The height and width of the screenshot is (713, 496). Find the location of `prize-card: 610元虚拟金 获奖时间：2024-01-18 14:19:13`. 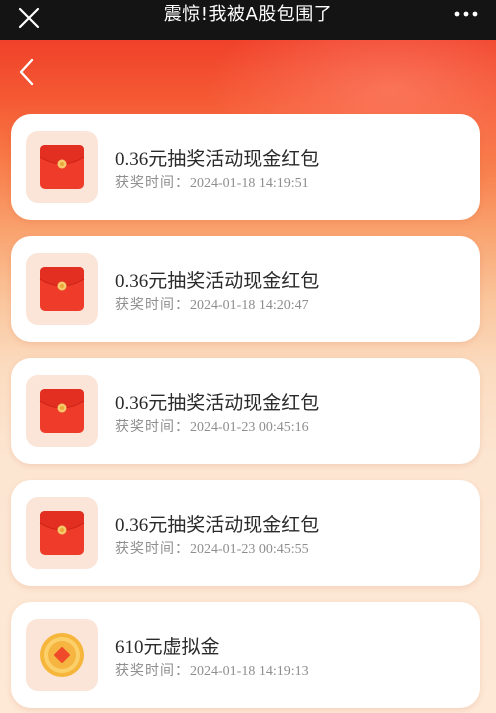

prize-card: 610元虚拟金 获奖时间：2024-01-18 14:19:13 is located at coordinates (245, 655).